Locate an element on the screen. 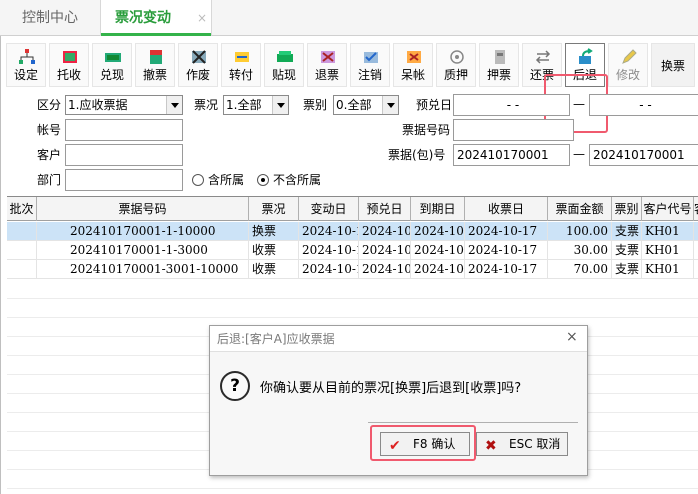 Image resolution: width=698 pixels, height=494 pixels. tab-close-icon: × is located at coordinates (202, 18).